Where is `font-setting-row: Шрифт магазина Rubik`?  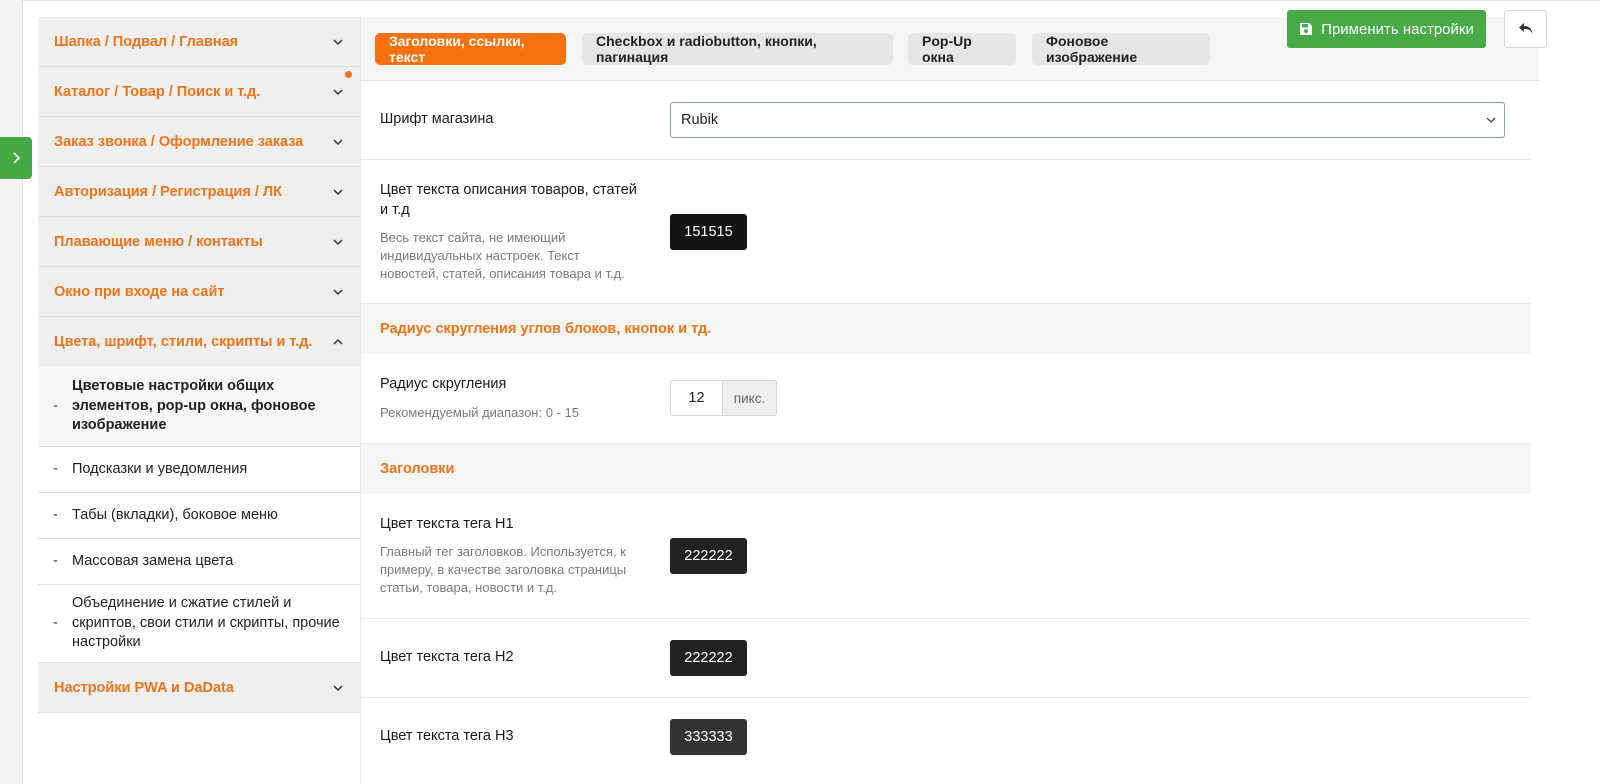 font-setting-row: Шрифт магазина Rubik is located at coordinates (946, 120).